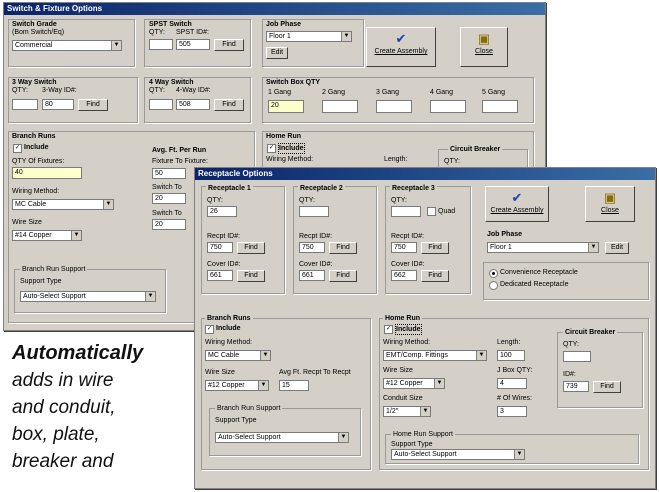 The image size is (659, 492). I want to click on conduit-size-value: 1/2", so click(392, 411).